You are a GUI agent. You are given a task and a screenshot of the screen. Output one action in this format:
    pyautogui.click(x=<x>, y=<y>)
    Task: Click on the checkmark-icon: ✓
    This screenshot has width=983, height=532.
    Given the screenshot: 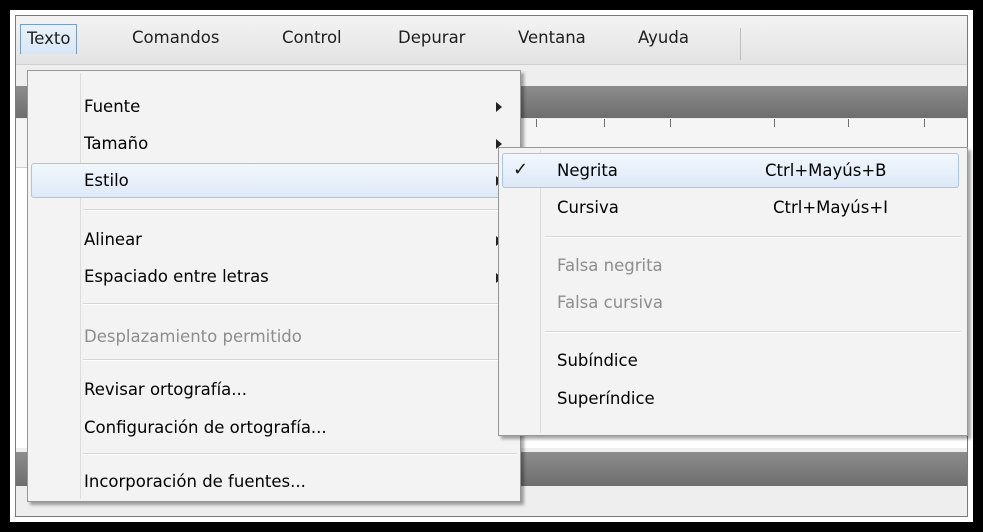 What is the action you would take?
    pyautogui.click(x=521, y=169)
    